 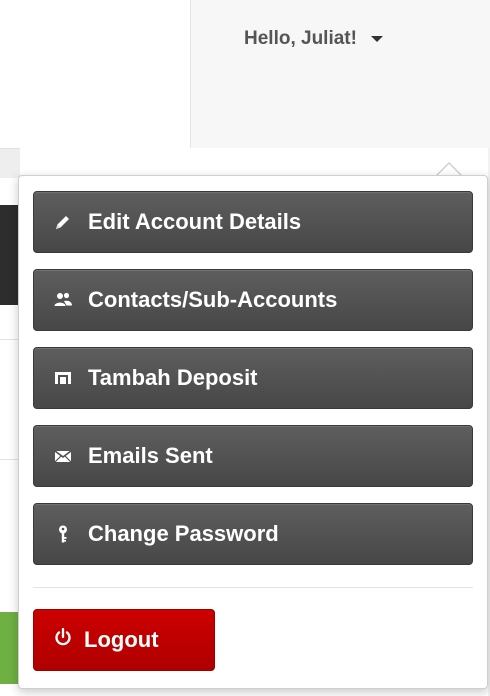 I want to click on logout-button: Logout, so click(x=124, y=640).